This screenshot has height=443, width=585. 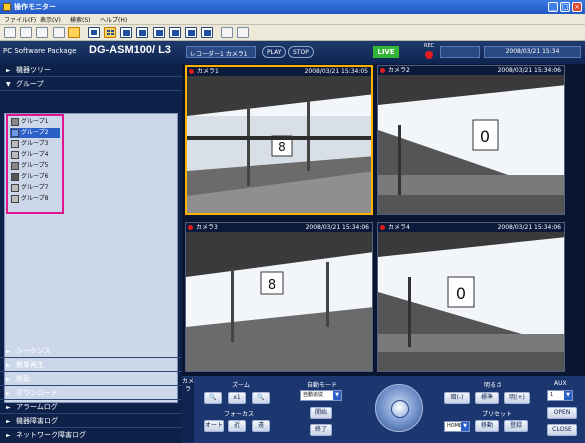 What do you see at coordinates (497, 414) in the screenshot?
I see `preset-label: プリセット` at bounding box center [497, 414].